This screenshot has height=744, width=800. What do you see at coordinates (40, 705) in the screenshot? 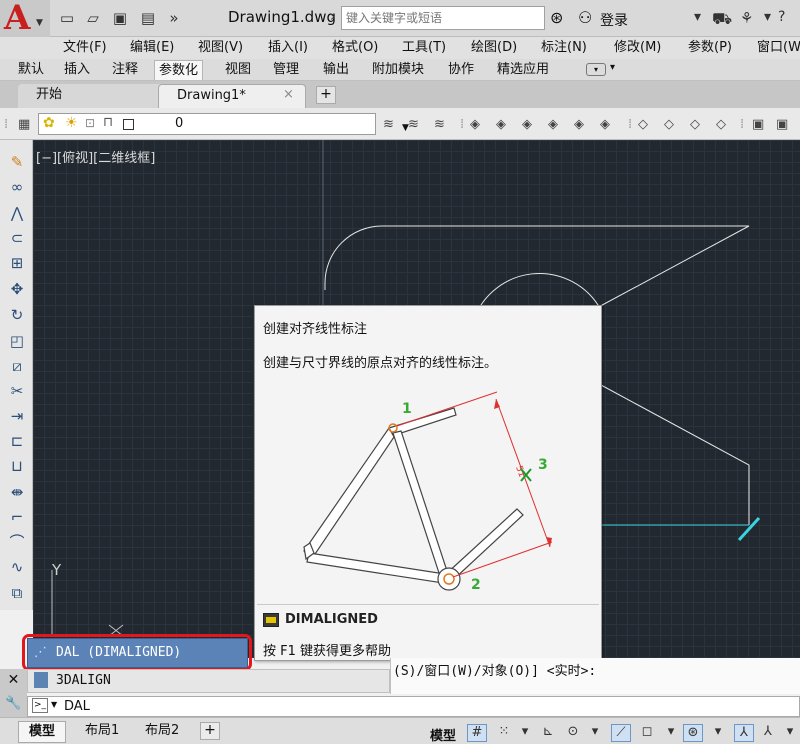
I see `command-prompt-icon: >_` at bounding box center [40, 705].